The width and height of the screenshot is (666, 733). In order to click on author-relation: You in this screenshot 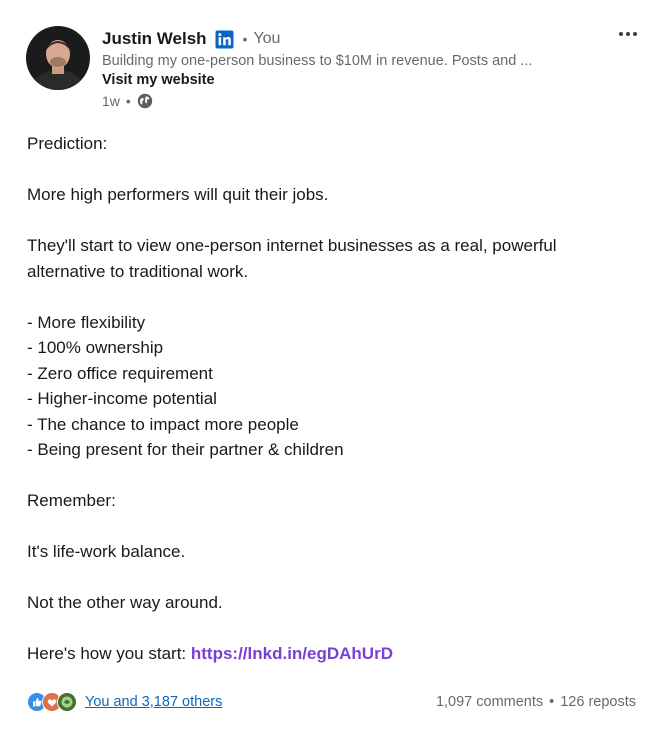, I will do `click(267, 38)`.